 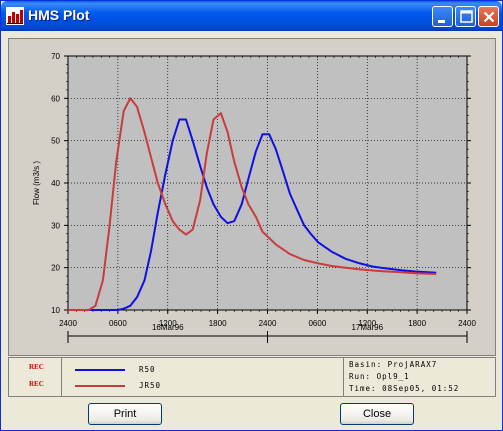 What do you see at coordinates (15, 16) in the screenshot?
I see `app-icon` at bounding box center [15, 16].